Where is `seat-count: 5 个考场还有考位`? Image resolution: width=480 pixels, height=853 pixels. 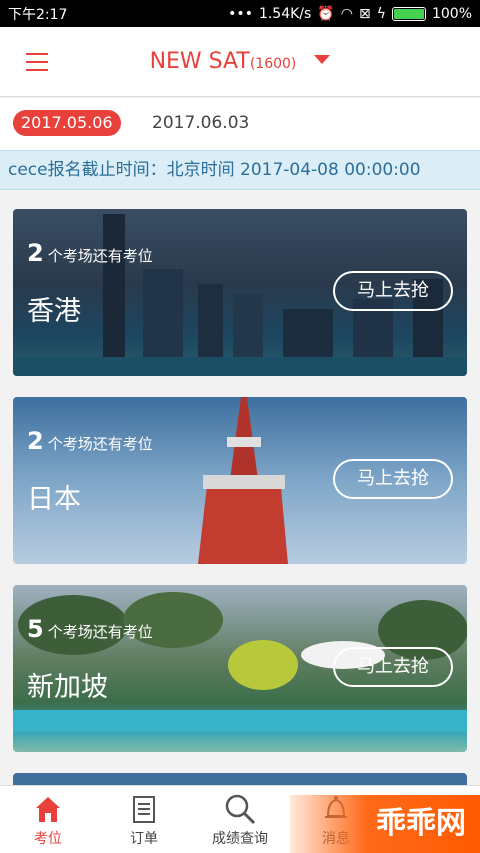
seat-count: 5 个考场还有考位 is located at coordinates (90, 629).